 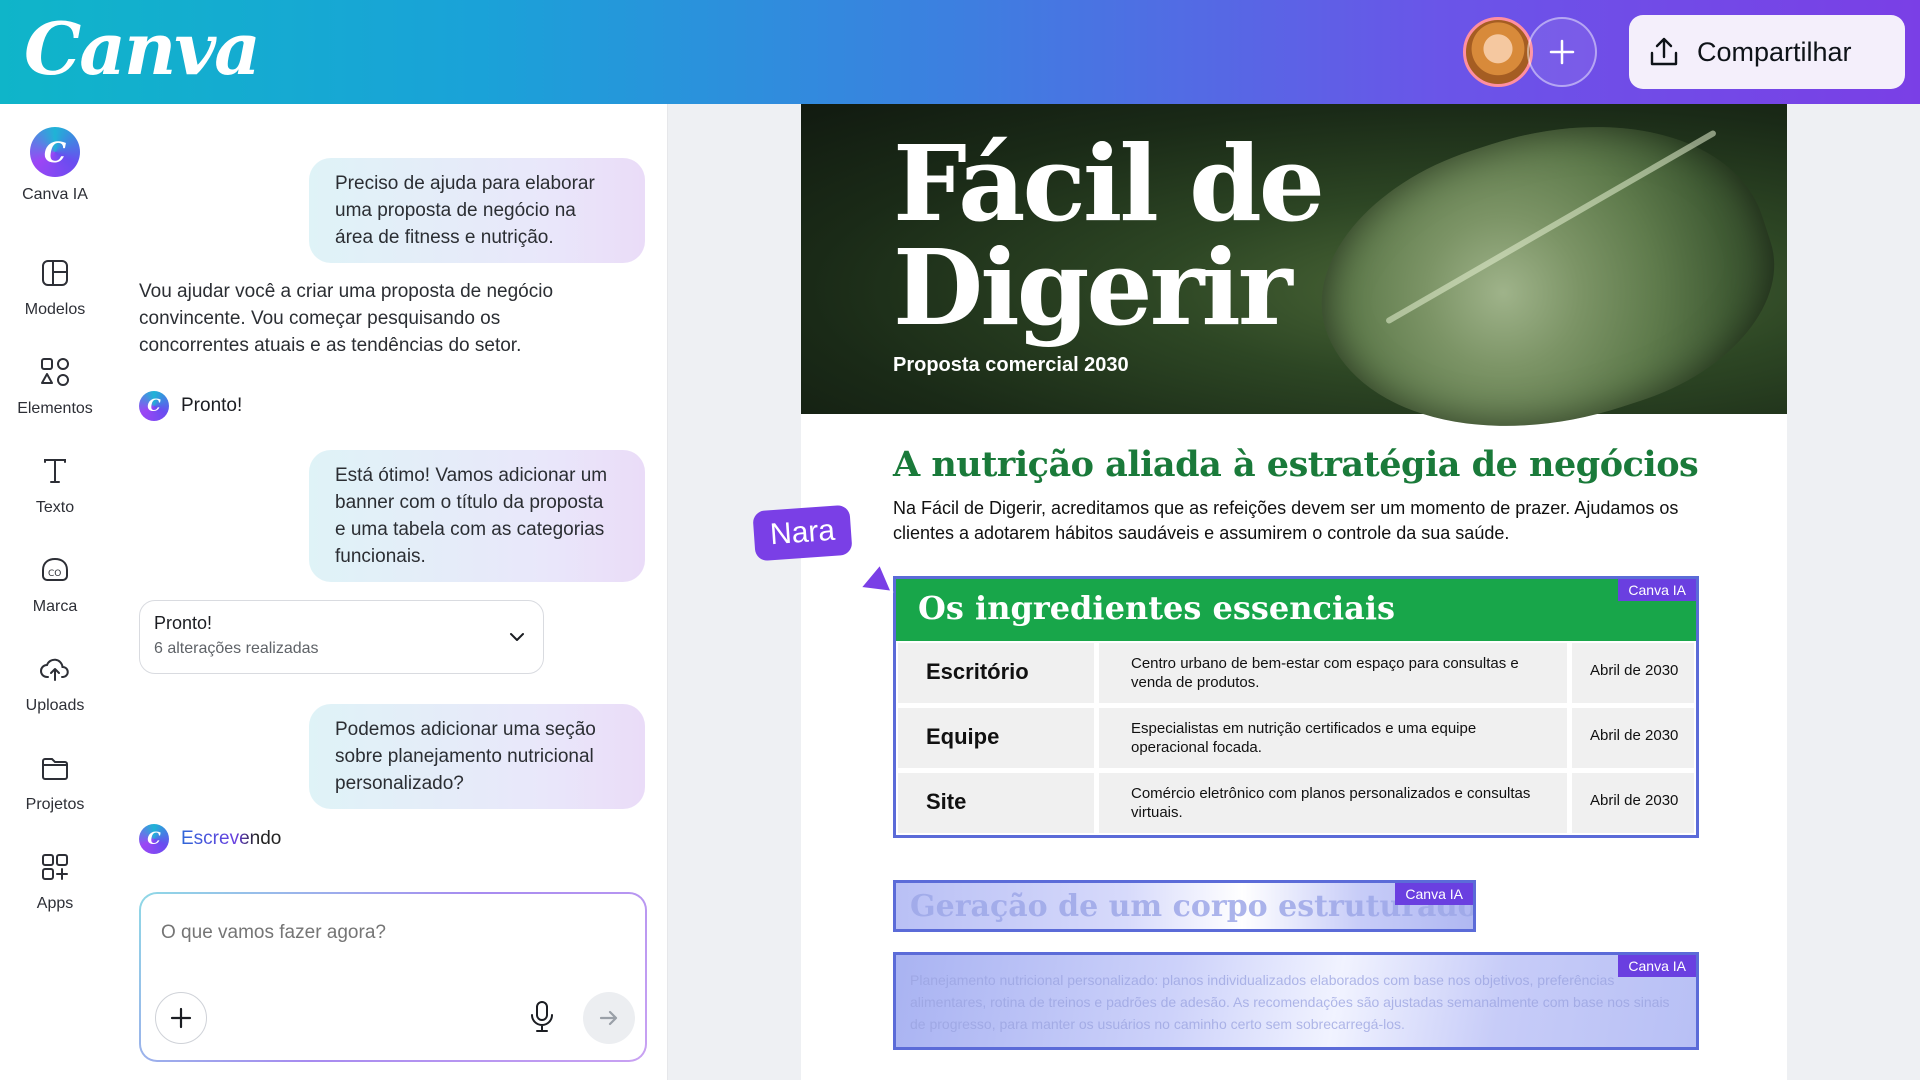 I want to click on rail-item-canva-ai: C Canva IA, so click(x=55, y=165).